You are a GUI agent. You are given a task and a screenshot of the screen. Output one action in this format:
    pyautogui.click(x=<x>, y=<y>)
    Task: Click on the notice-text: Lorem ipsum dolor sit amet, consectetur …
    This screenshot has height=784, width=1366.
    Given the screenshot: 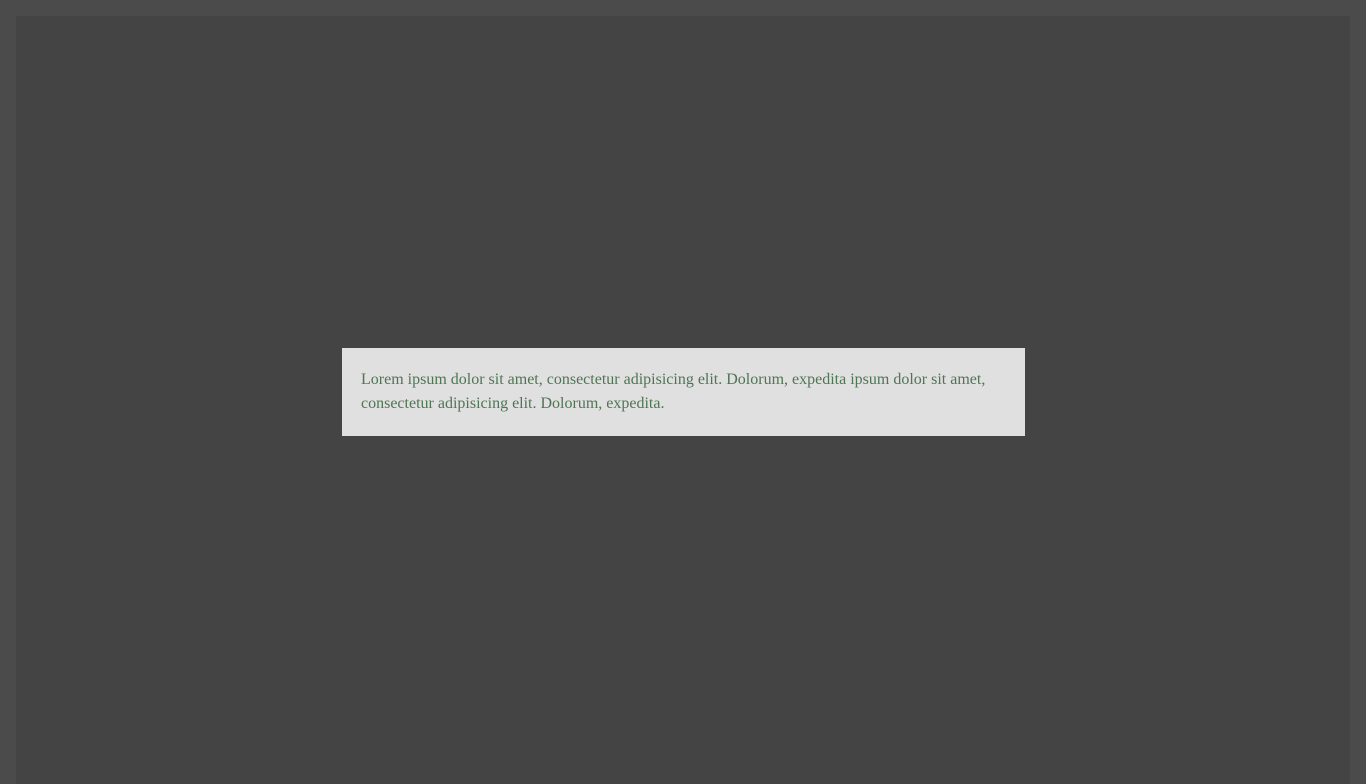 What is the action you would take?
    pyautogui.click(x=673, y=391)
    